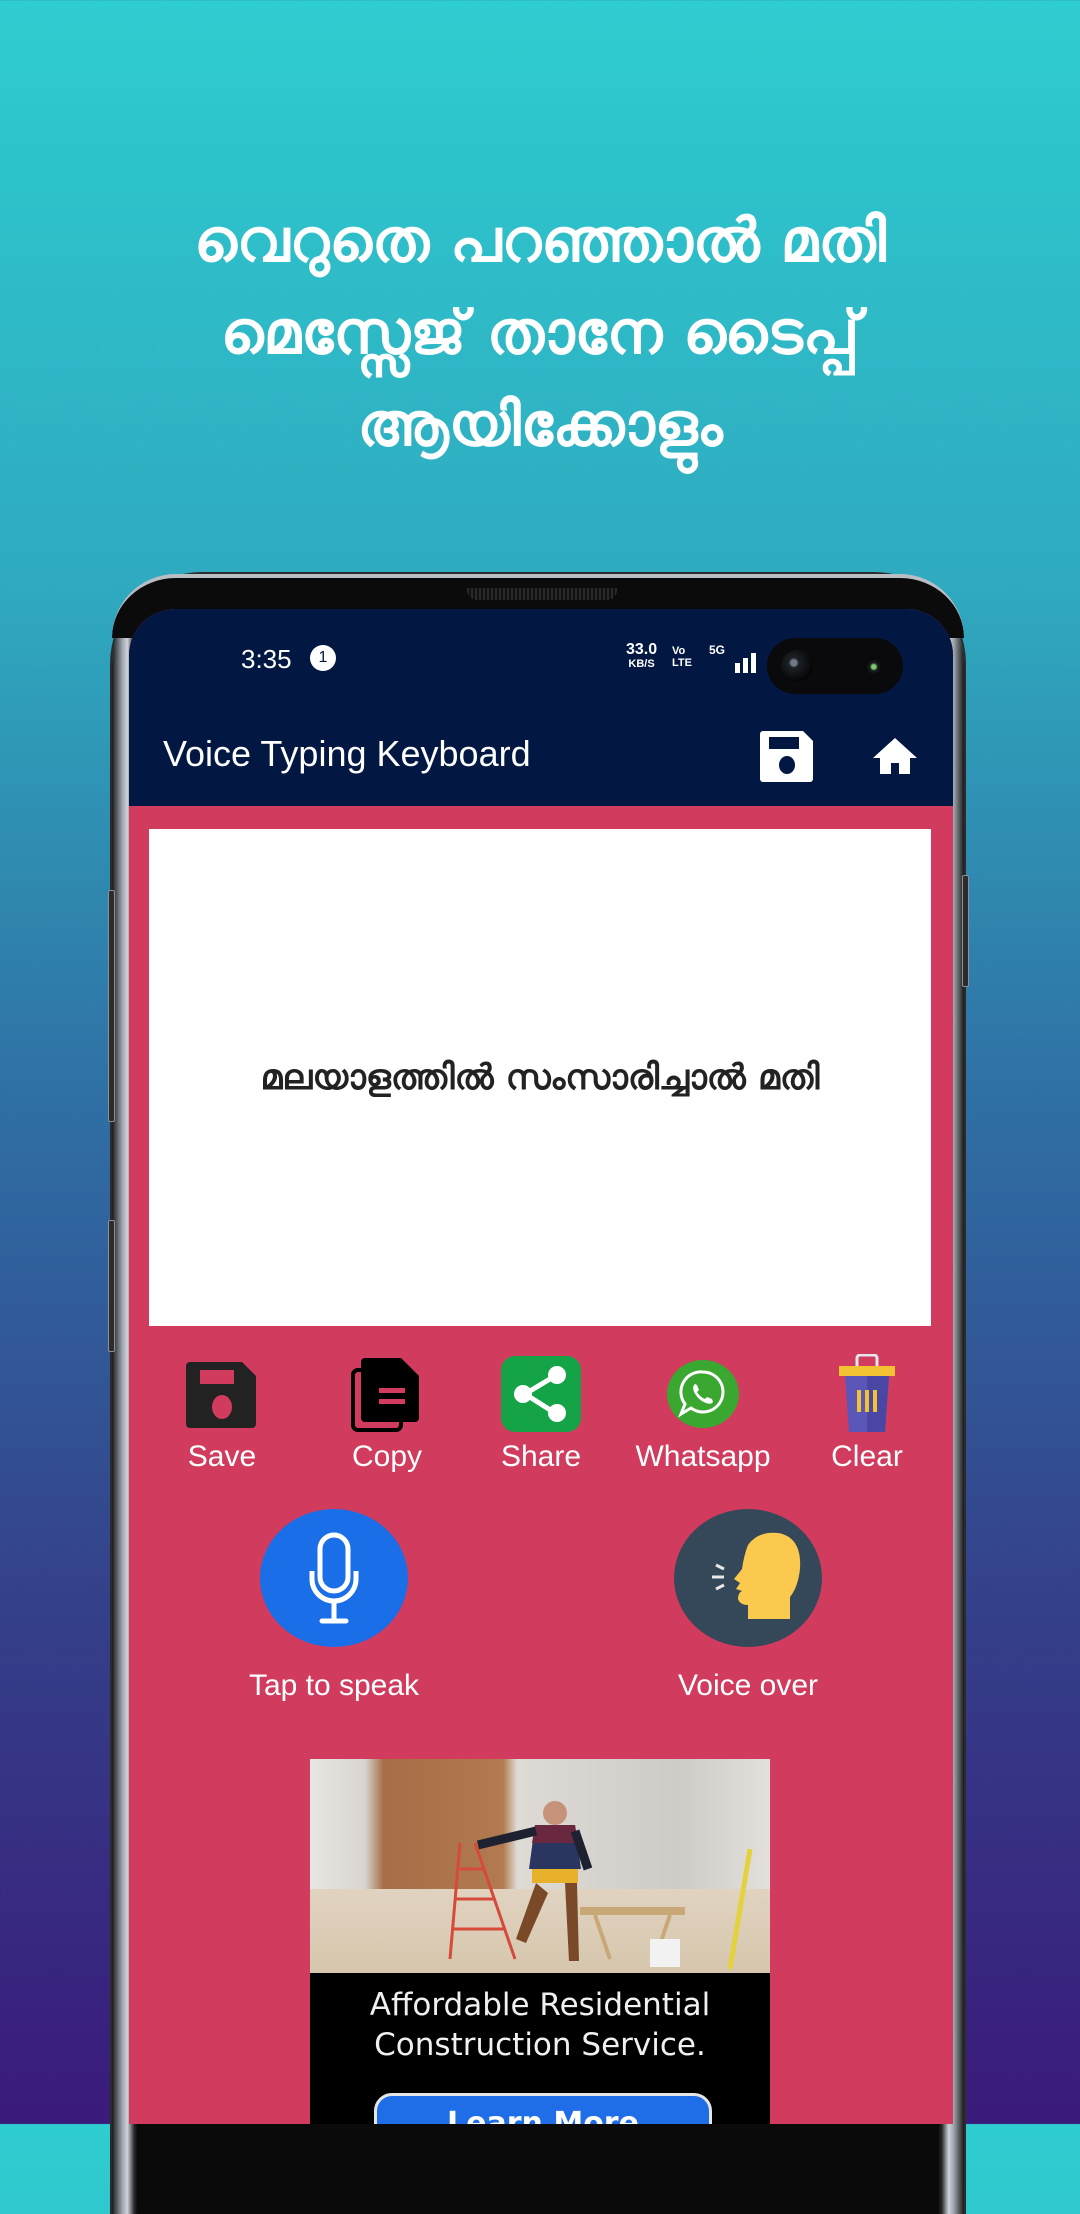 This screenshot has height=2214, width=1080. I want to click on volte-top: Vo, so click(679, 651).